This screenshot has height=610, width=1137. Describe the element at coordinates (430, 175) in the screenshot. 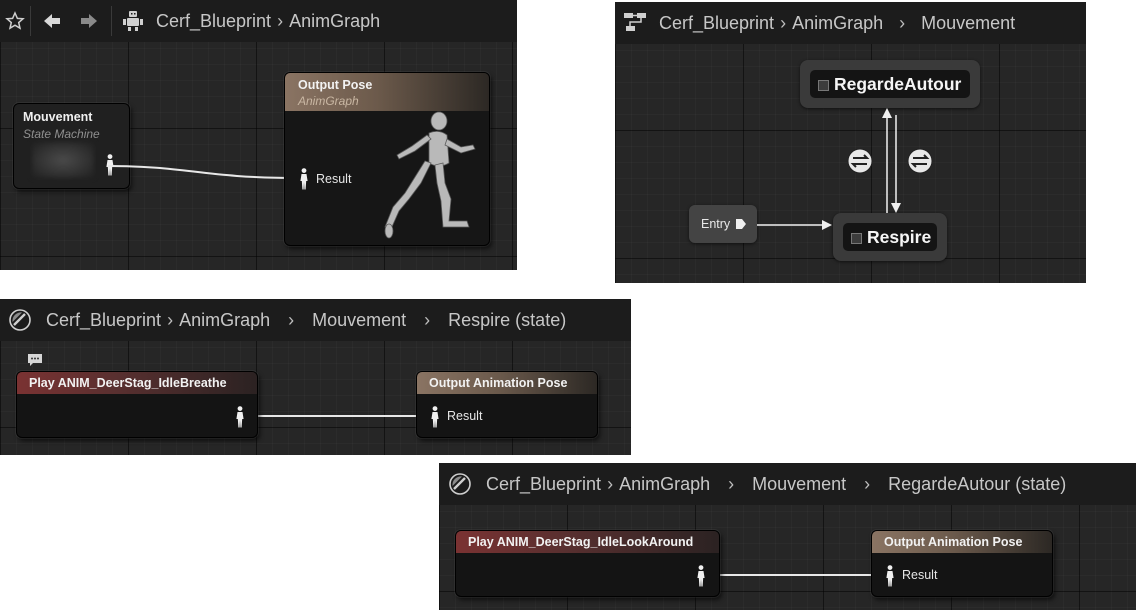

I see `running-mannequin-icon` at that location.